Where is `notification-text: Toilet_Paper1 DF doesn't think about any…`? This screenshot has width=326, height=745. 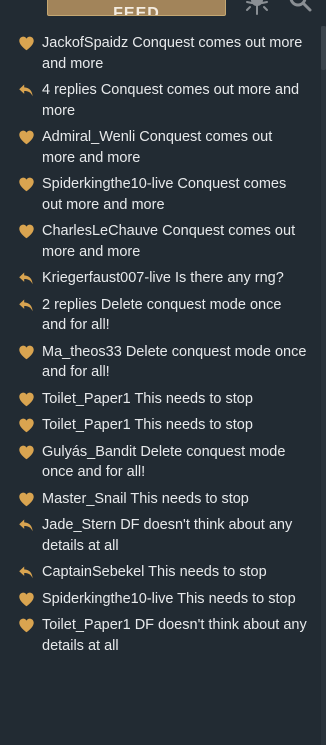
notification-text: Toilet_Paper1 DF doesn't think about any… is located at coordinates (174, 635).